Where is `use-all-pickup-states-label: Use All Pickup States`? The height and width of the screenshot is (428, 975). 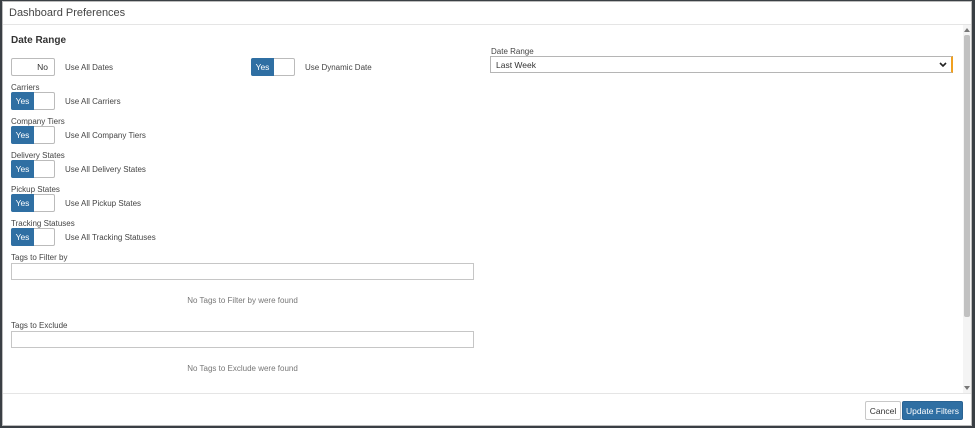
use-all-pickup-states-label: Use All Pickup States is located at coordinates (103, 203).